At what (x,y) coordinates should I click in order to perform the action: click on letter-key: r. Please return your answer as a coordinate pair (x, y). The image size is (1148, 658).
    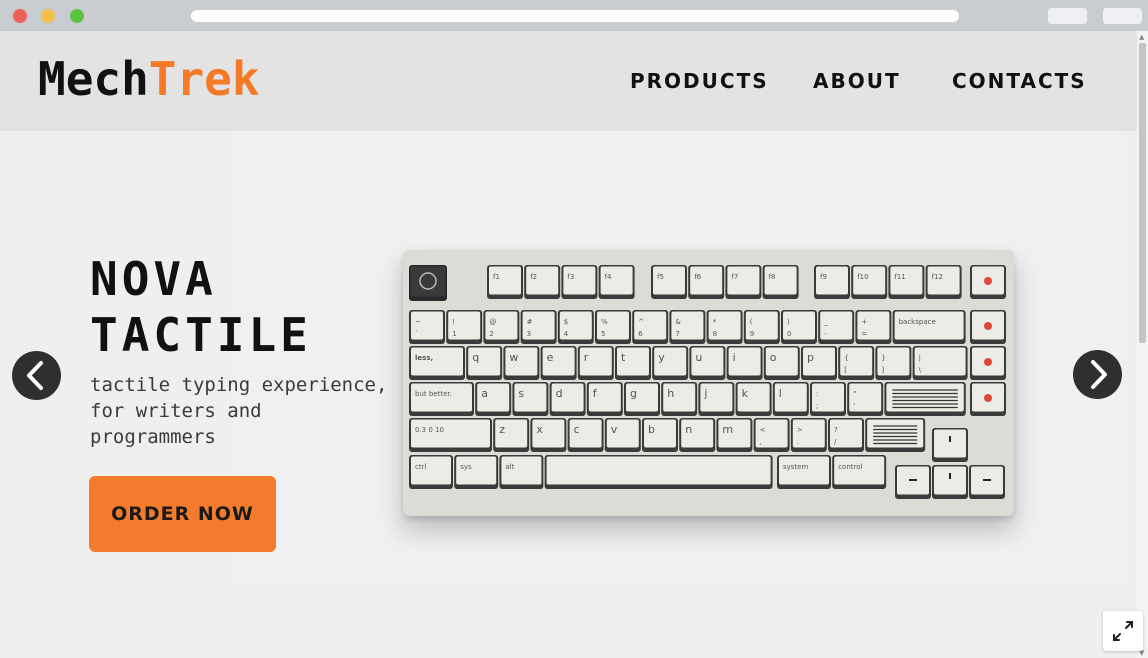
    Looking at the image, I should click on (595, 363).